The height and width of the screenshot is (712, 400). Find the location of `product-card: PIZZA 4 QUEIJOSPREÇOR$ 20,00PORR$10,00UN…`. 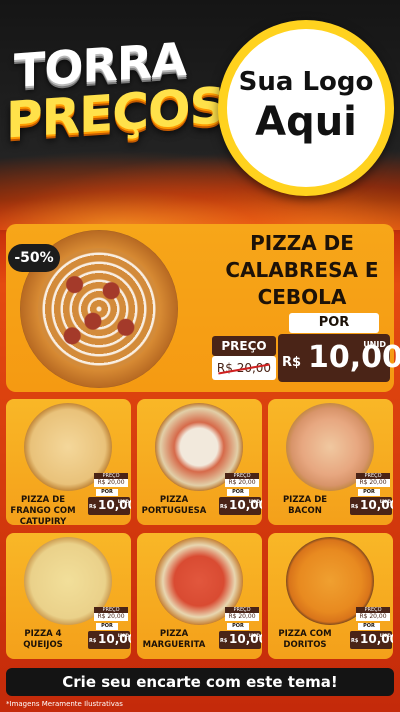

product-card: PIZZA 4 QUEIJOSPREÇOR$ 20,00PORR$10,00UN… is located at coordinates (68, 596).